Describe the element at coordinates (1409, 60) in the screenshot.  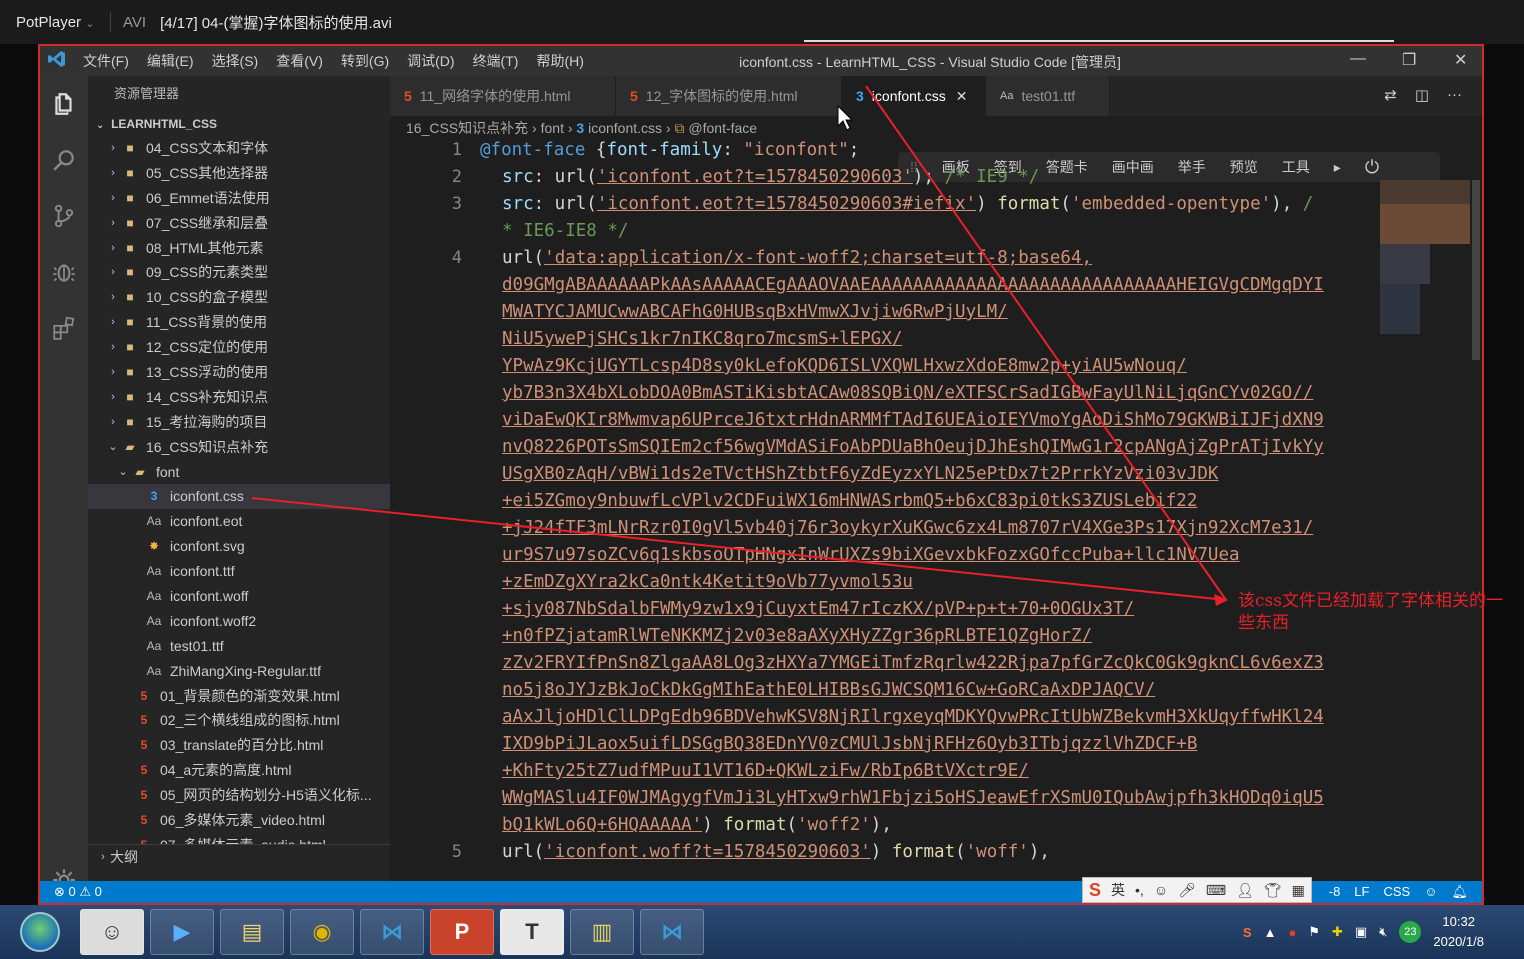
I see `restore-icon: ❐` at that location.